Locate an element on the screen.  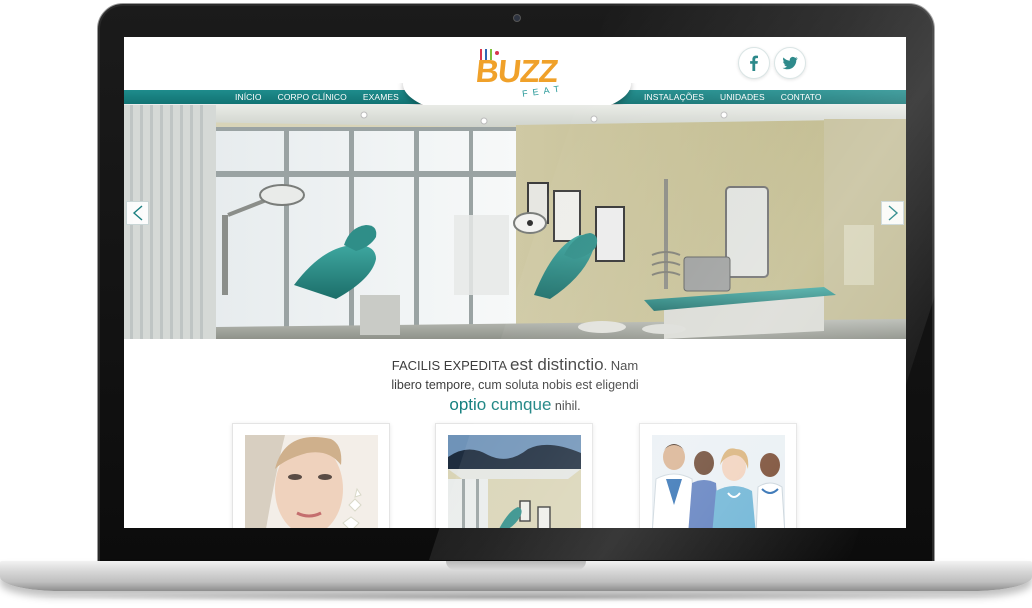
intro-emphasis: est distinctio is located at coordinates (557, 364).